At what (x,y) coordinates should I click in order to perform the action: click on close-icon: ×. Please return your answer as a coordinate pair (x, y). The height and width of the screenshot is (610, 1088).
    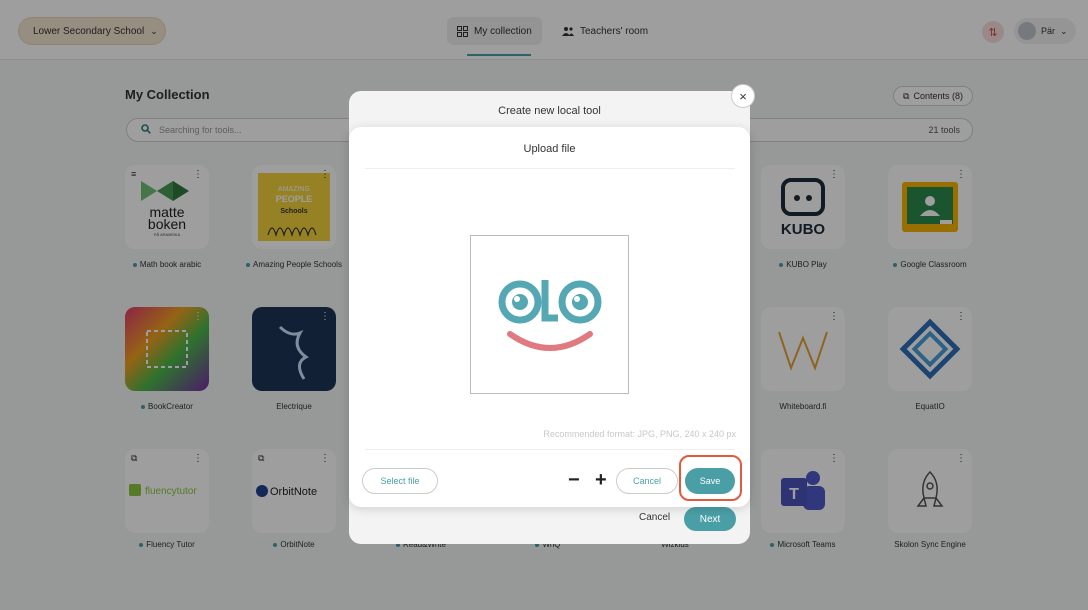
    Looking at the image, I should click on (743, 96).